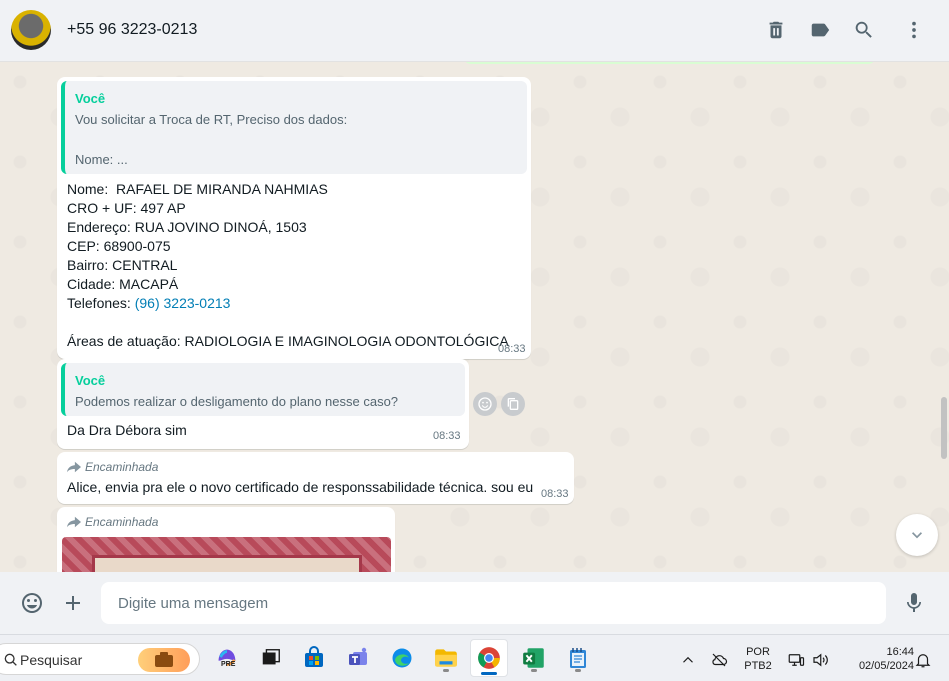  I want to click on message-input, so click(493, 603).